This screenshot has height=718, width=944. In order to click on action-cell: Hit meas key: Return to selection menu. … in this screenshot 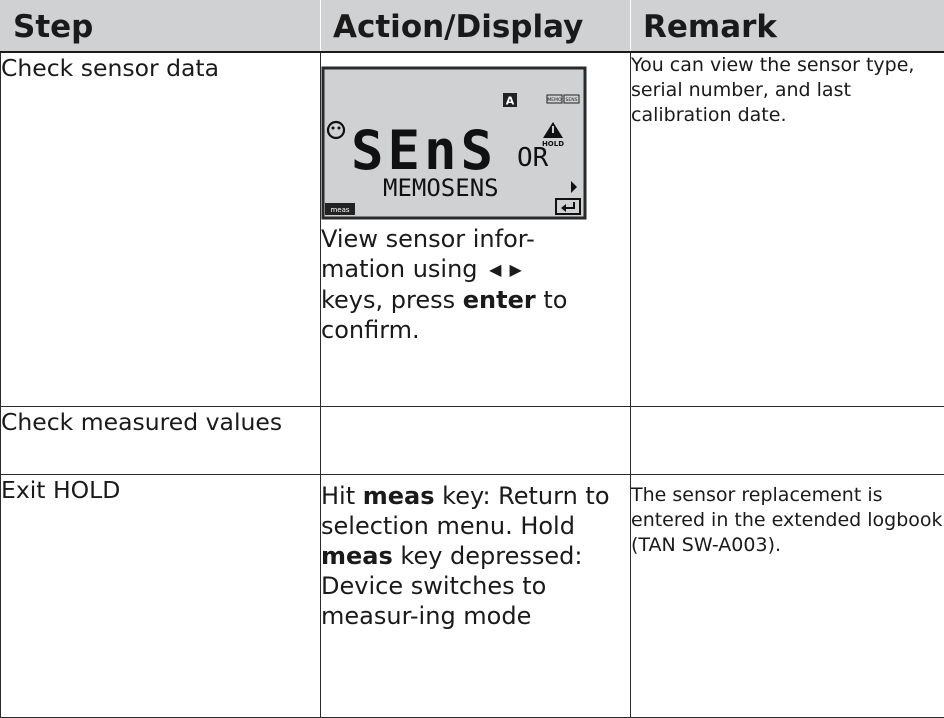, I will do `click(476, 596)`.